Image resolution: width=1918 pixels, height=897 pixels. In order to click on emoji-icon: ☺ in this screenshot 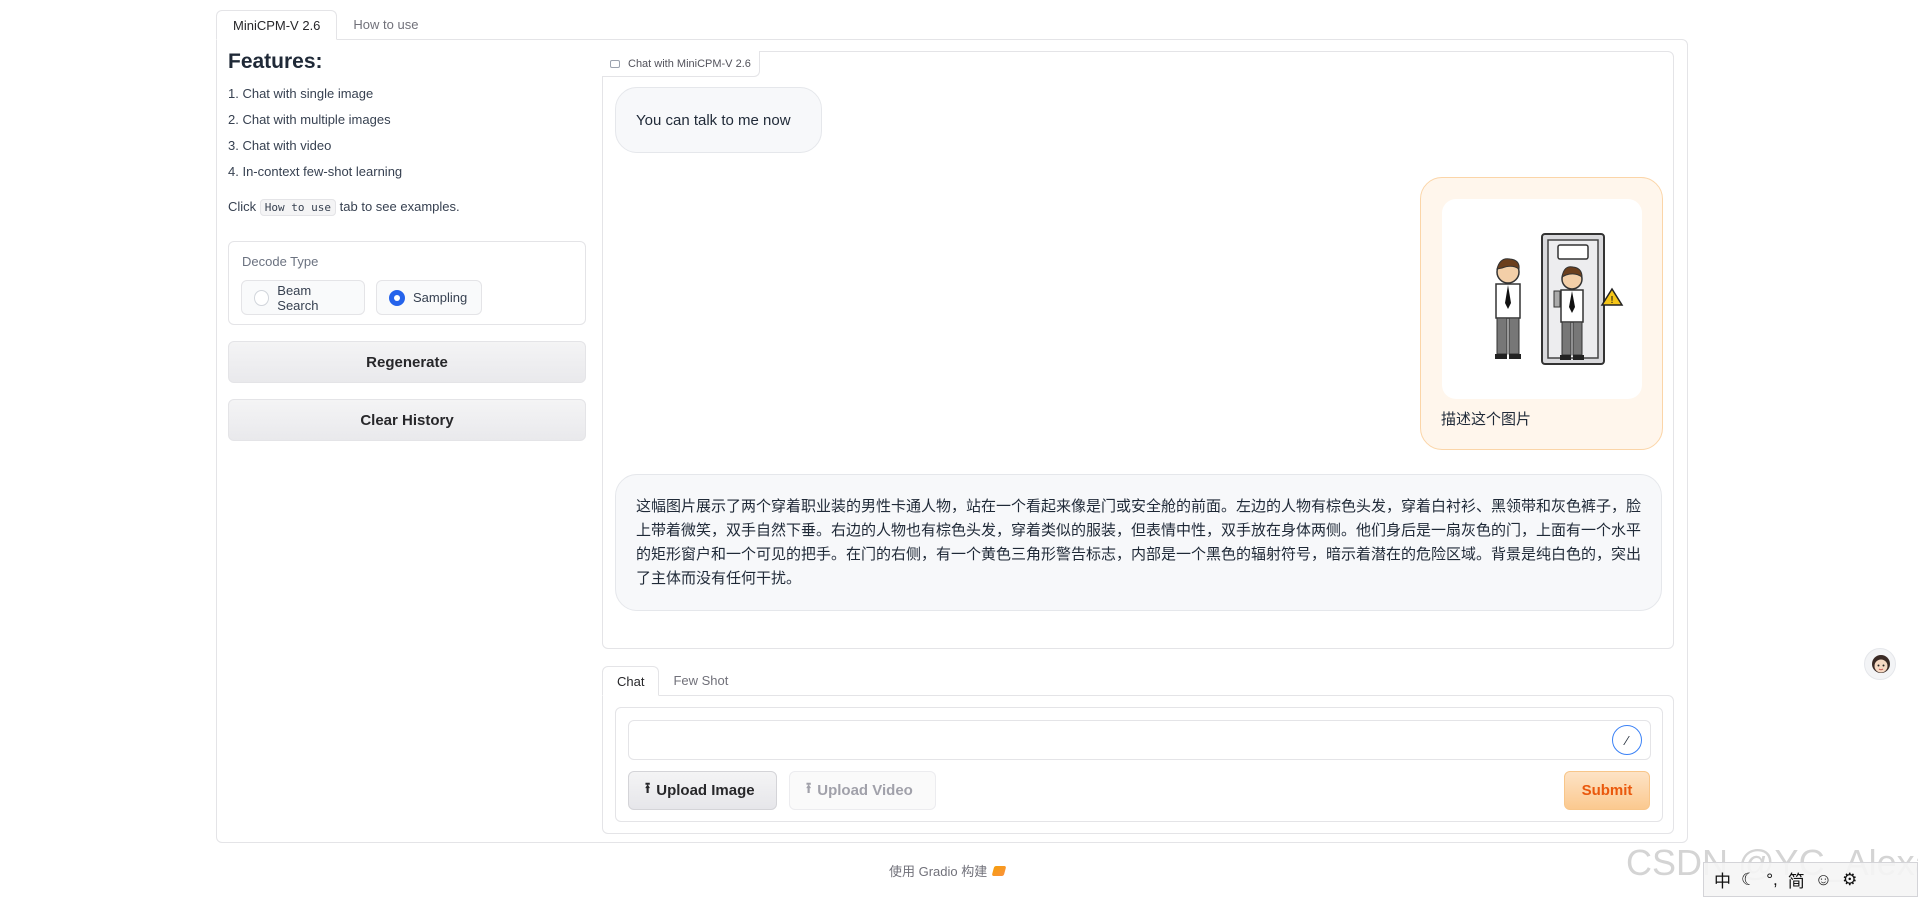, I will do `click(1823, 880)`.